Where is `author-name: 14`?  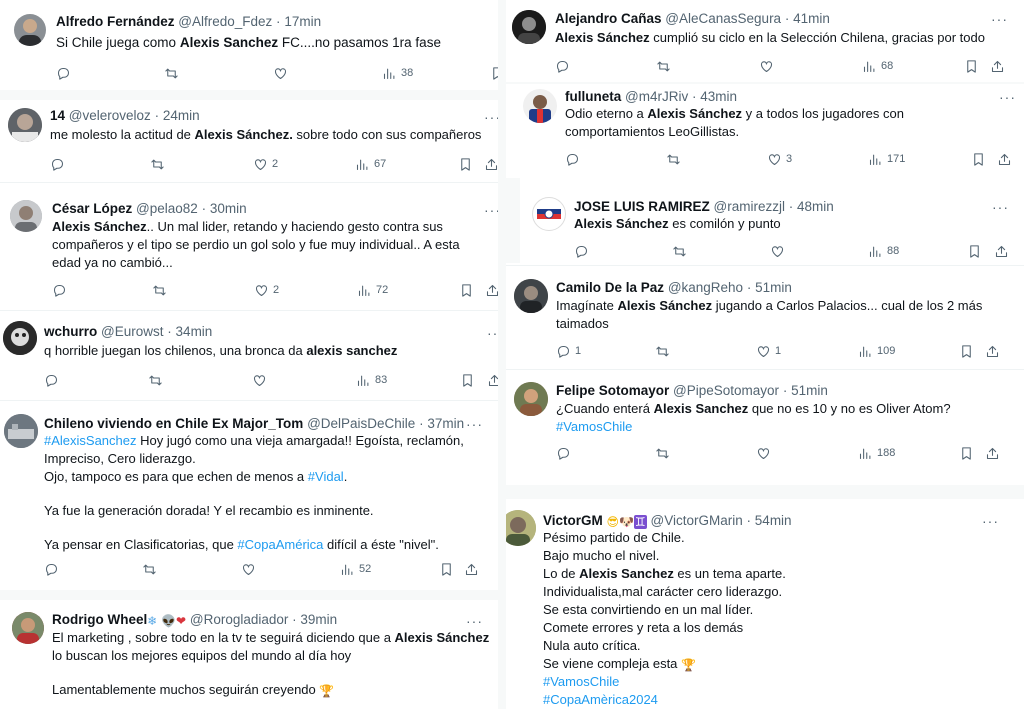 author-name: 14 is located at coordinates (57, 115).